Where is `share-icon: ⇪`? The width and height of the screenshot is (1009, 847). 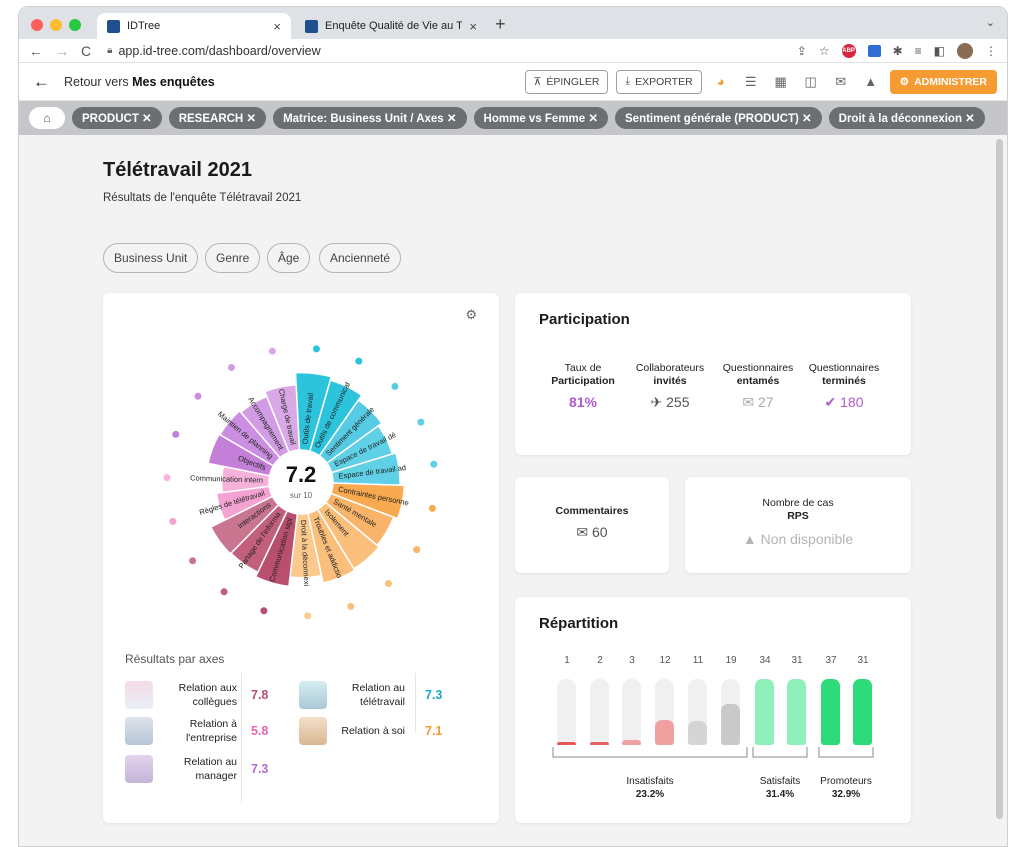 share-icon: ⇪ is located at coordinates (802, 51).